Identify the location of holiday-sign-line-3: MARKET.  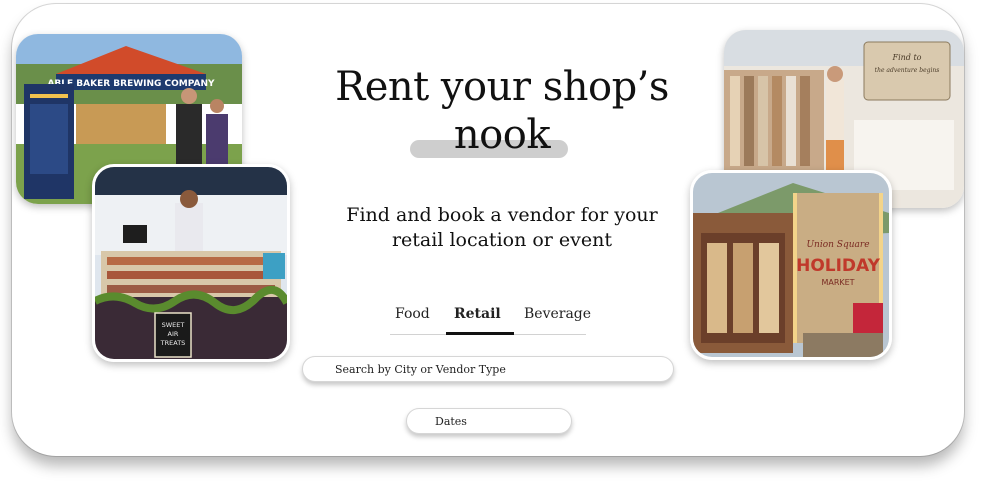
(837, 282).